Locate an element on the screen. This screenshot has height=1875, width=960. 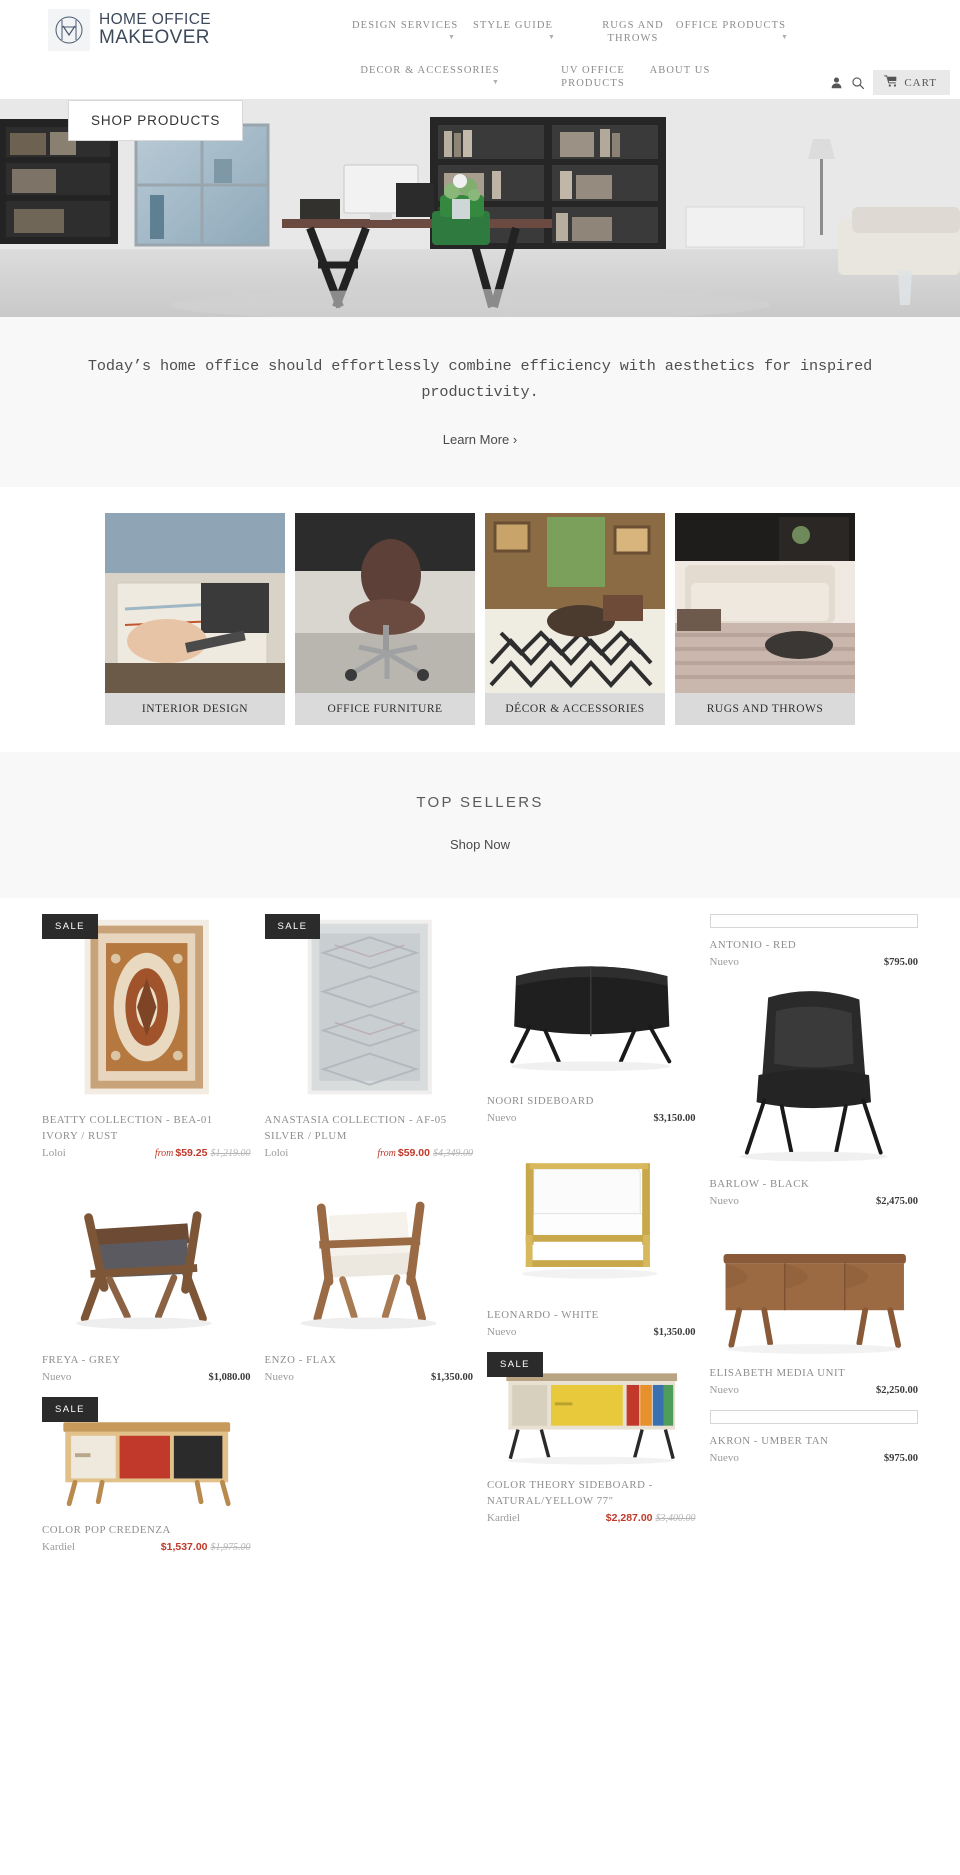
nav-label: OFFICE PRODUCTS is located at coordinates (731, 25).